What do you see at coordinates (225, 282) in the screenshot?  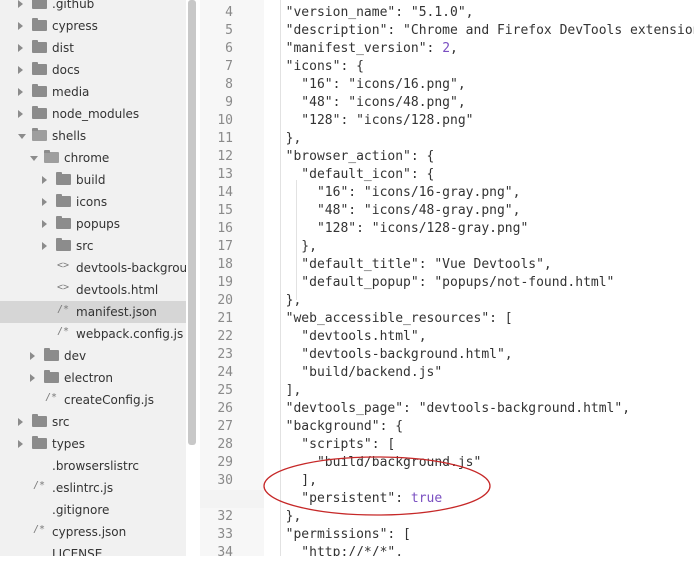 I see `line-number: 19` at bounding box center [225, 282].